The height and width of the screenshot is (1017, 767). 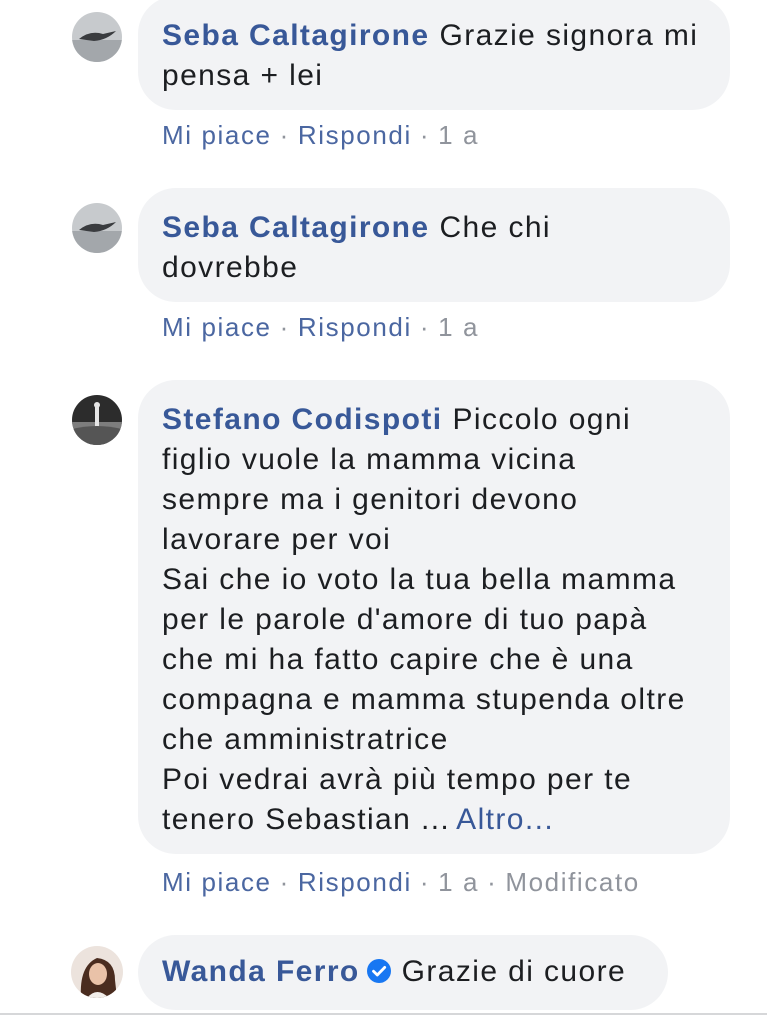 I want to click on comment-author: Wanda Ferro, so click(x=261, y=971).